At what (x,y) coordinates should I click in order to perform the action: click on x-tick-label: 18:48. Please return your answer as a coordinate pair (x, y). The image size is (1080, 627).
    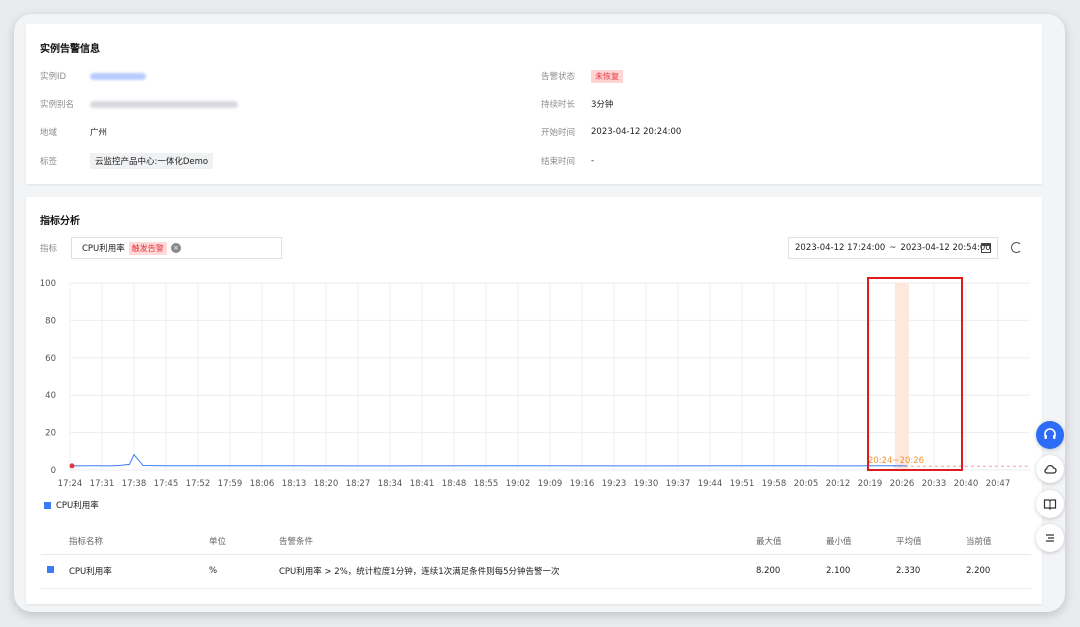
    Looking at the image, I should click on (454, 484).